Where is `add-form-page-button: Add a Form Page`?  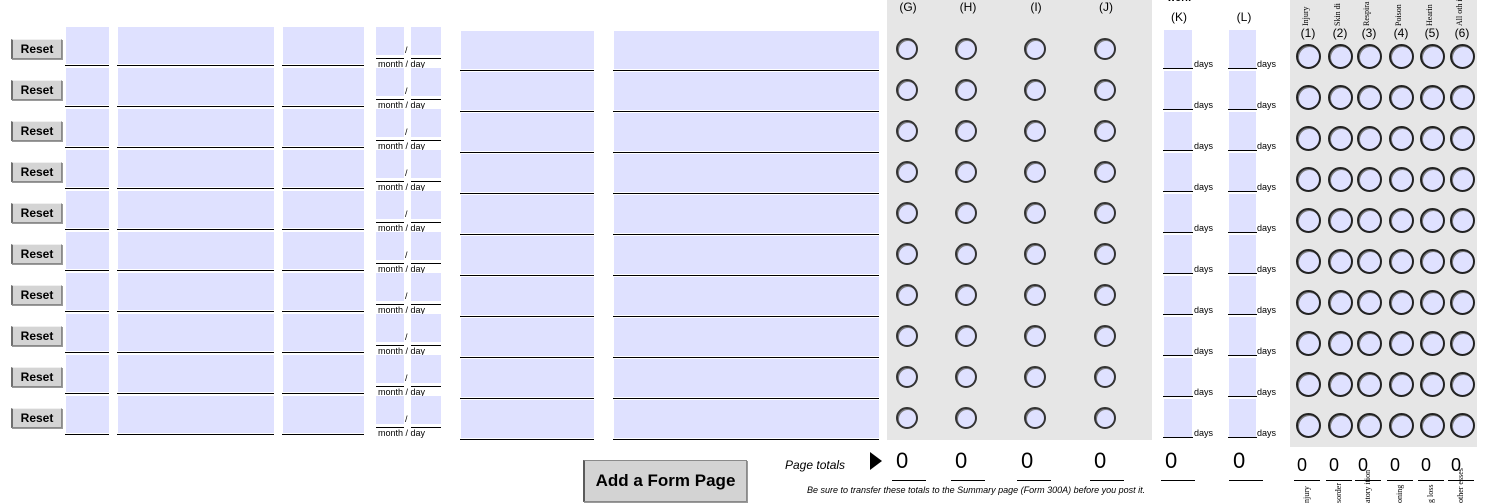 add-form-page-button: Add a Form Page is located at coordinates (665, 481).